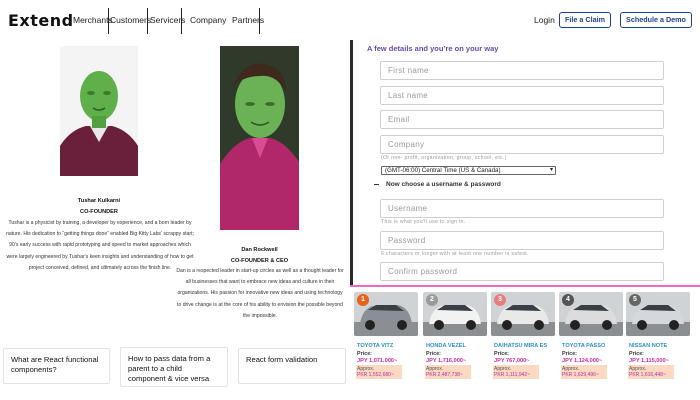  Describe the element at coordinates (656, 20) in the screenshot. I see `schedule-demo-button: Schedule a Demo` at that location.